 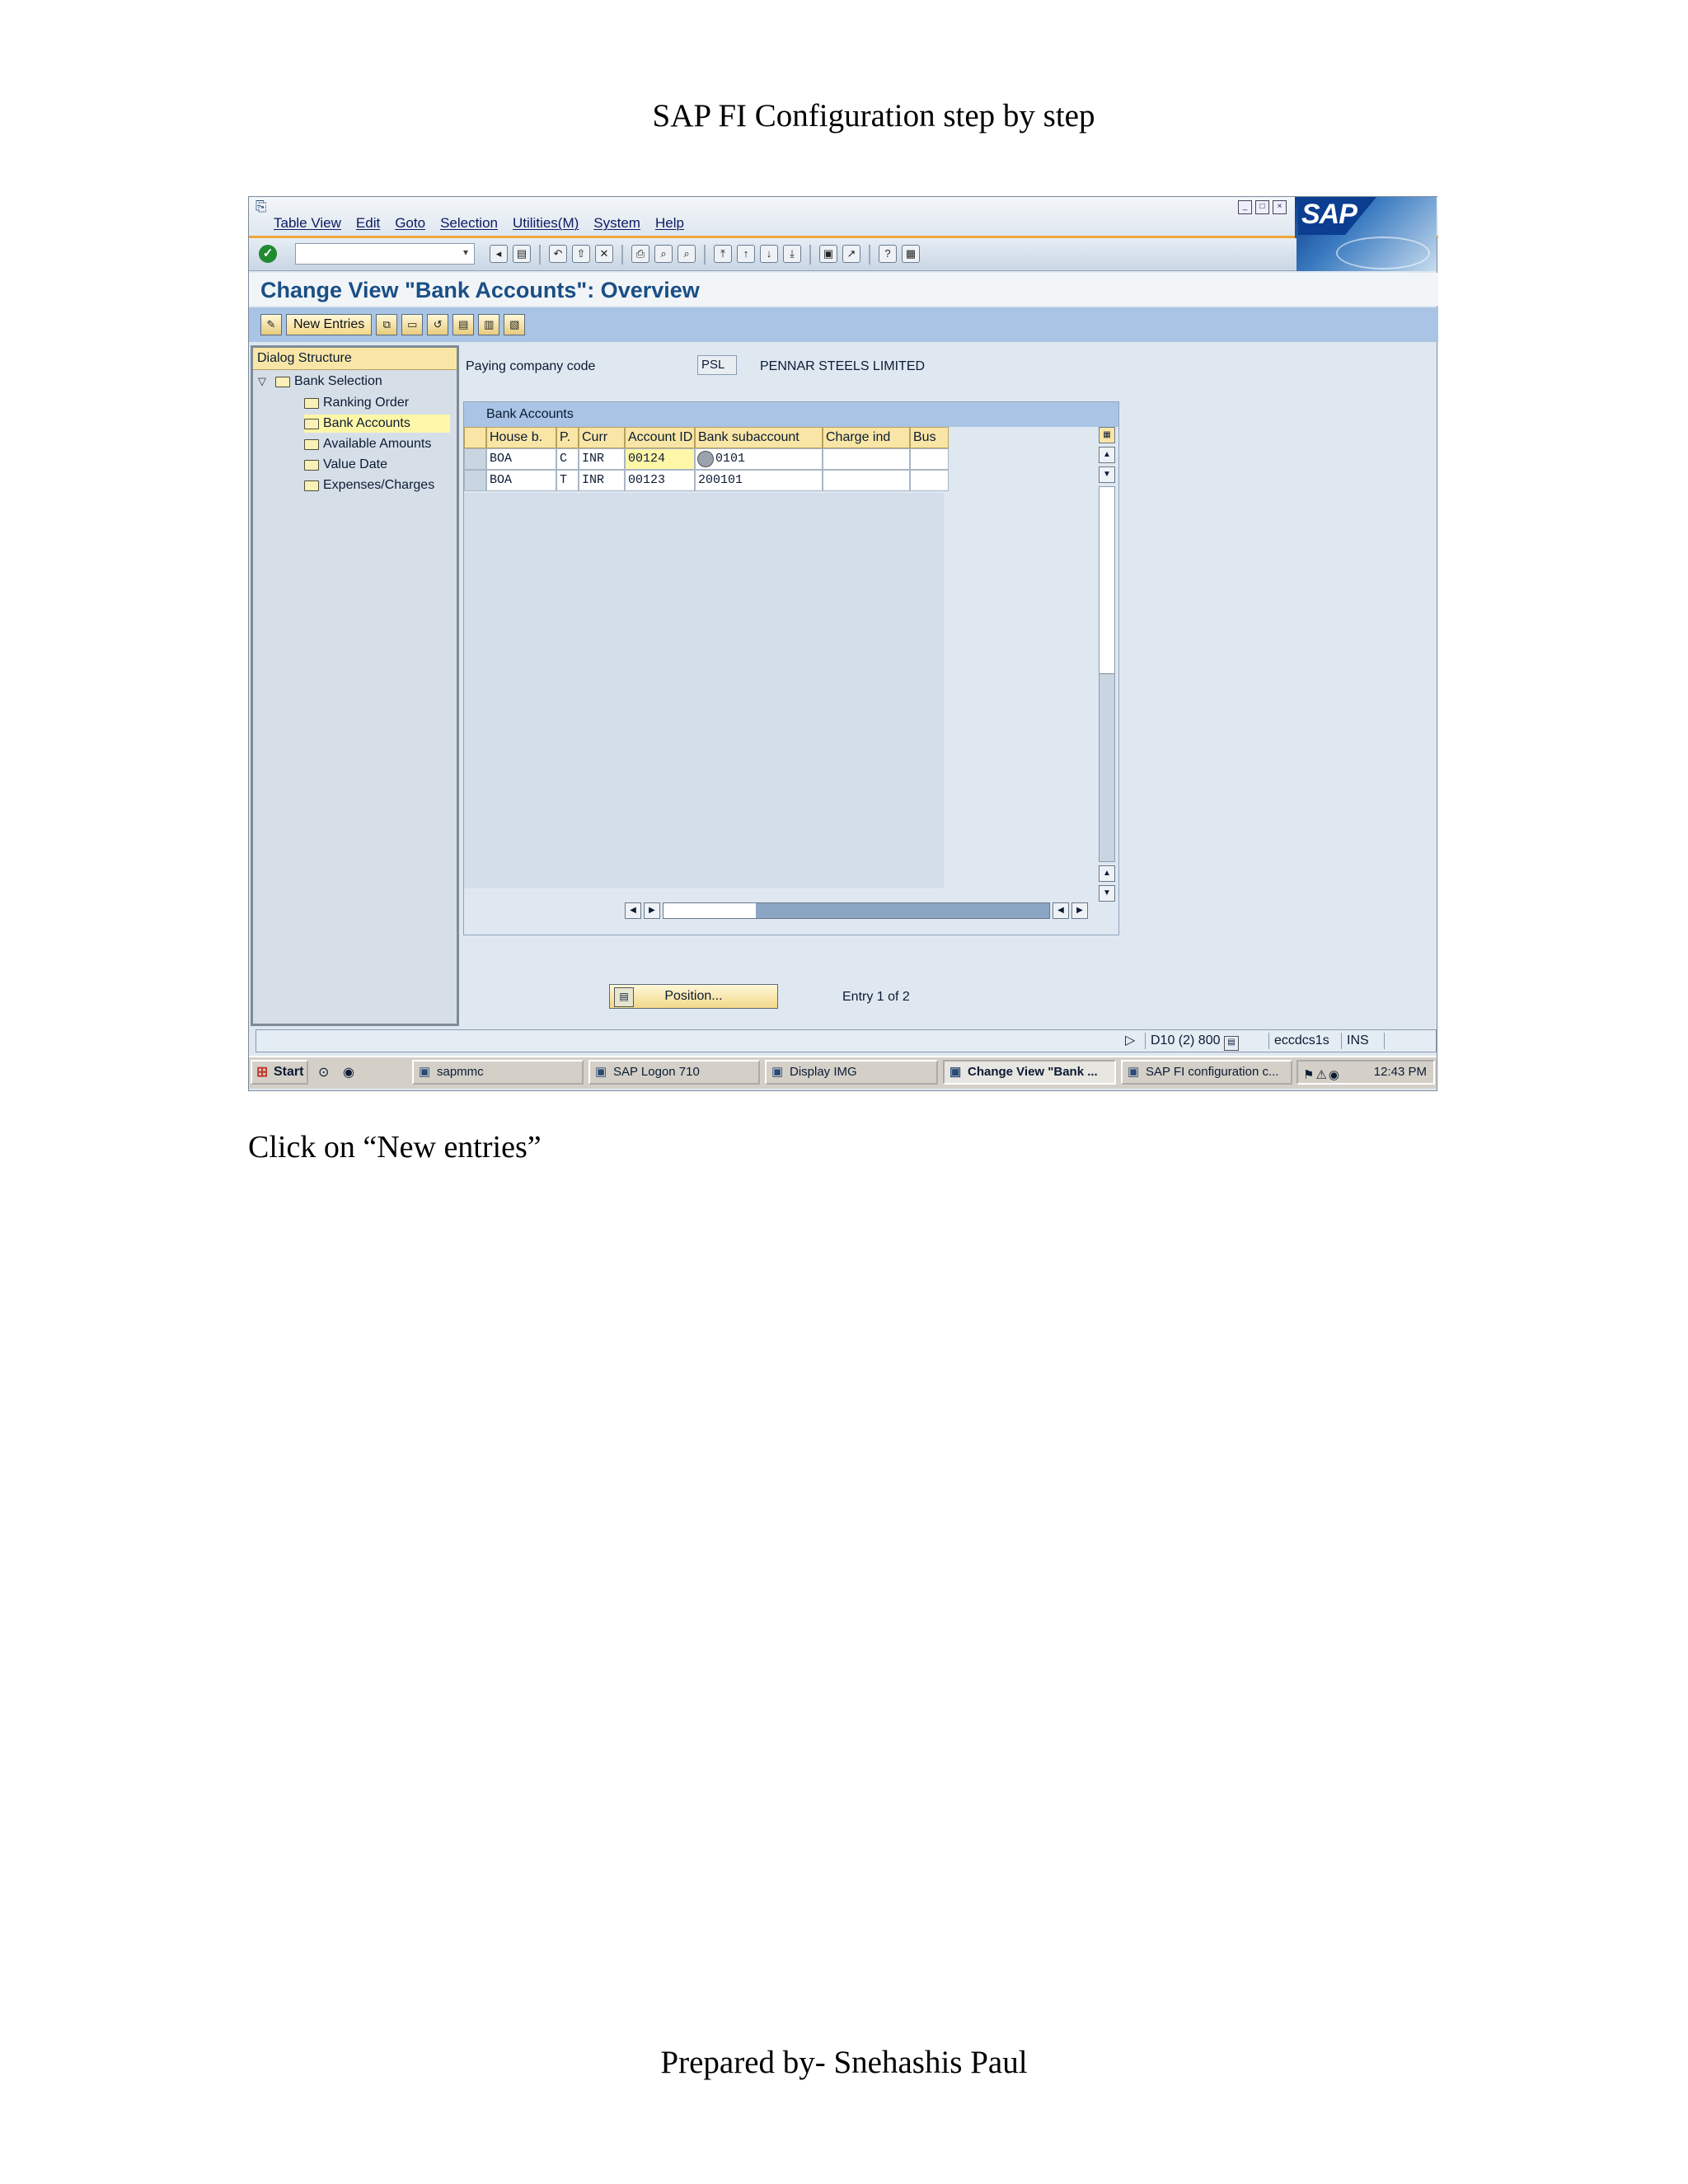 I want to click on delete-icon: ▭, so click(x=413, y=324).